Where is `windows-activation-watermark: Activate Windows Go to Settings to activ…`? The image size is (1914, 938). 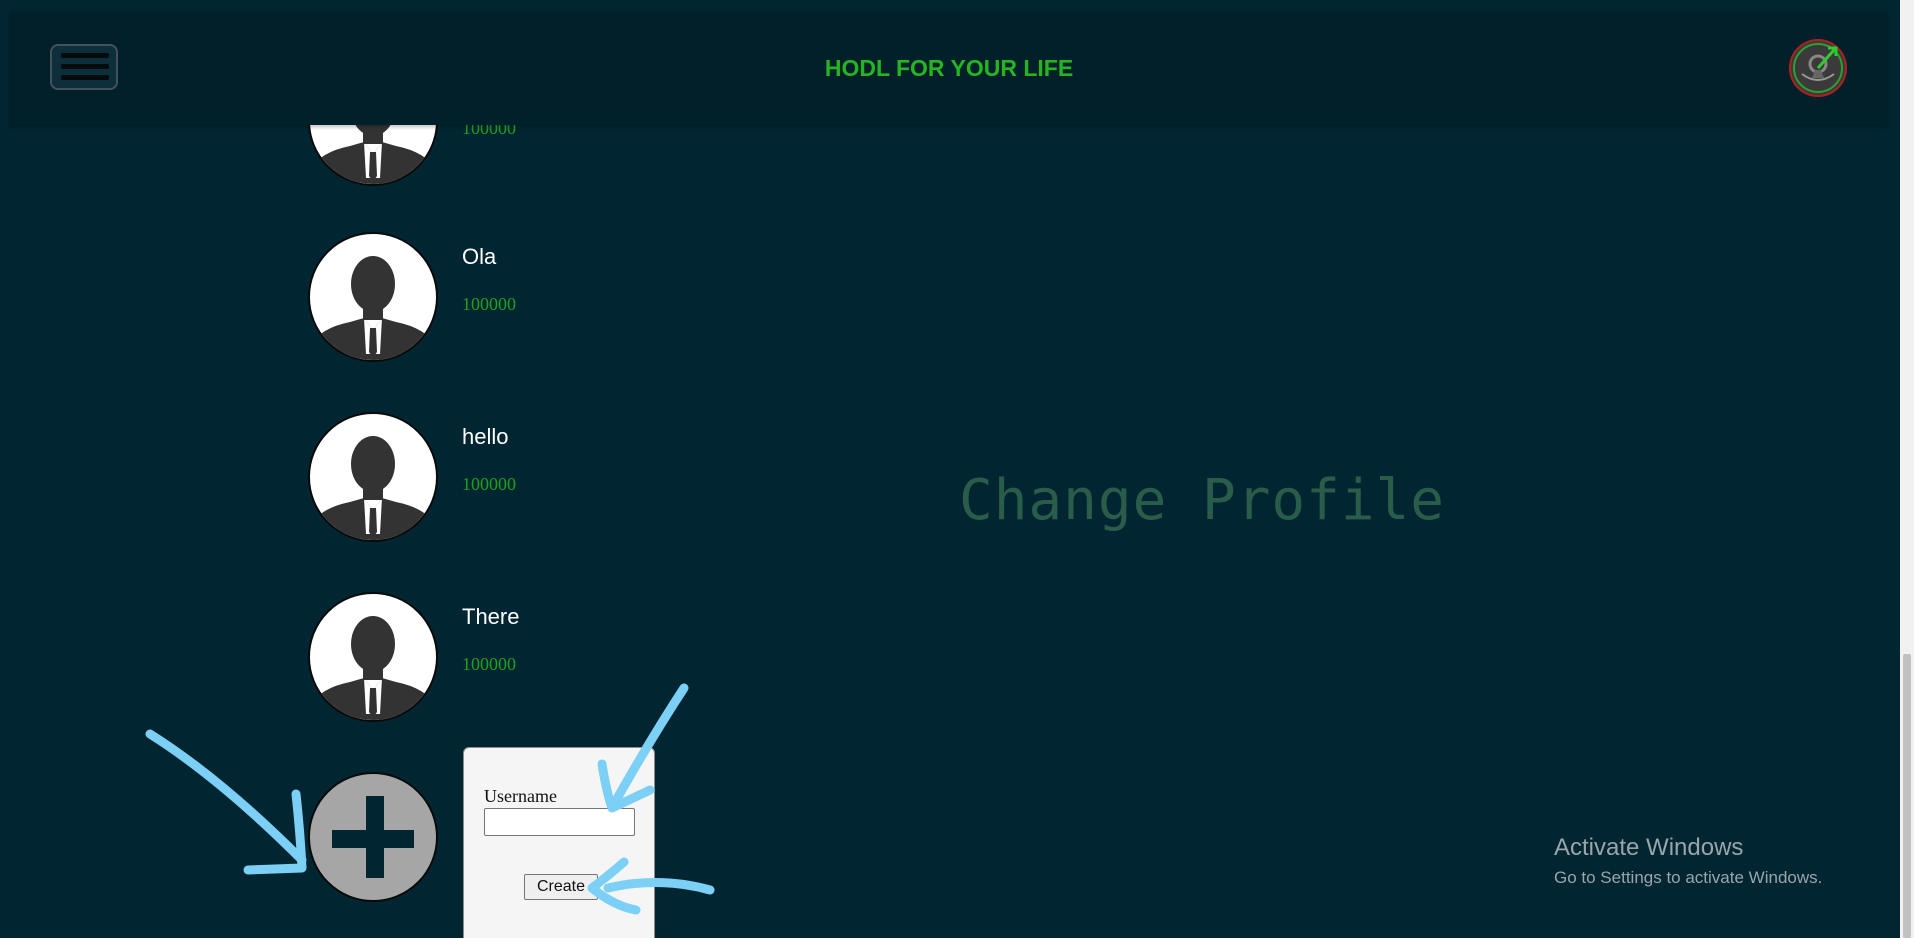 windows-activation-watermark: Activate Windows Go to Settings to activ… is located at coordinates (1688, 861).